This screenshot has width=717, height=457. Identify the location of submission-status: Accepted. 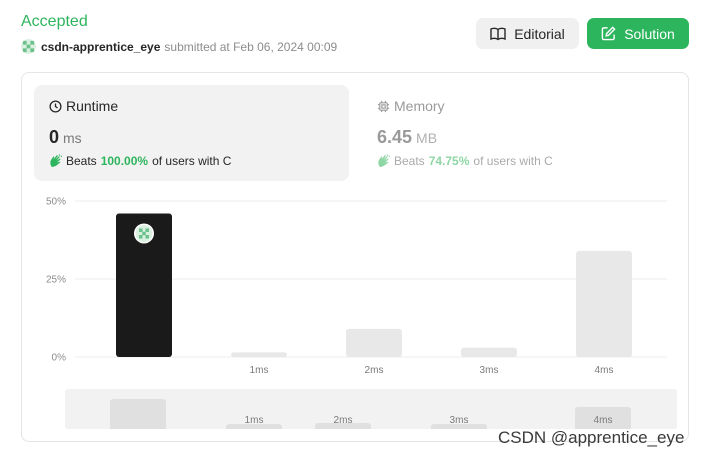
(54, 21).